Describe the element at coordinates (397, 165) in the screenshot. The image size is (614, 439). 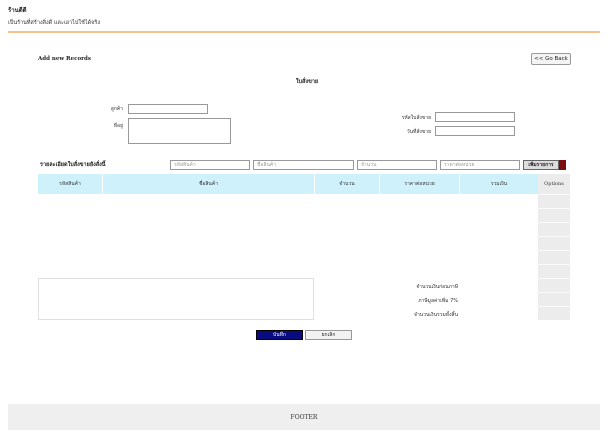
I see `quantity-input: จำนวน` at that location.